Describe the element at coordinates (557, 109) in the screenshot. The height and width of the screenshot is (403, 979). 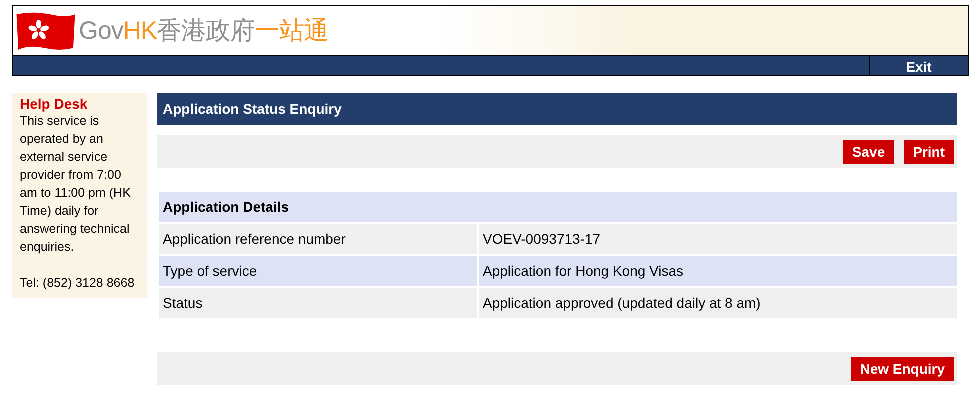
I see `page-title: Application Status Enquiry` at that location.